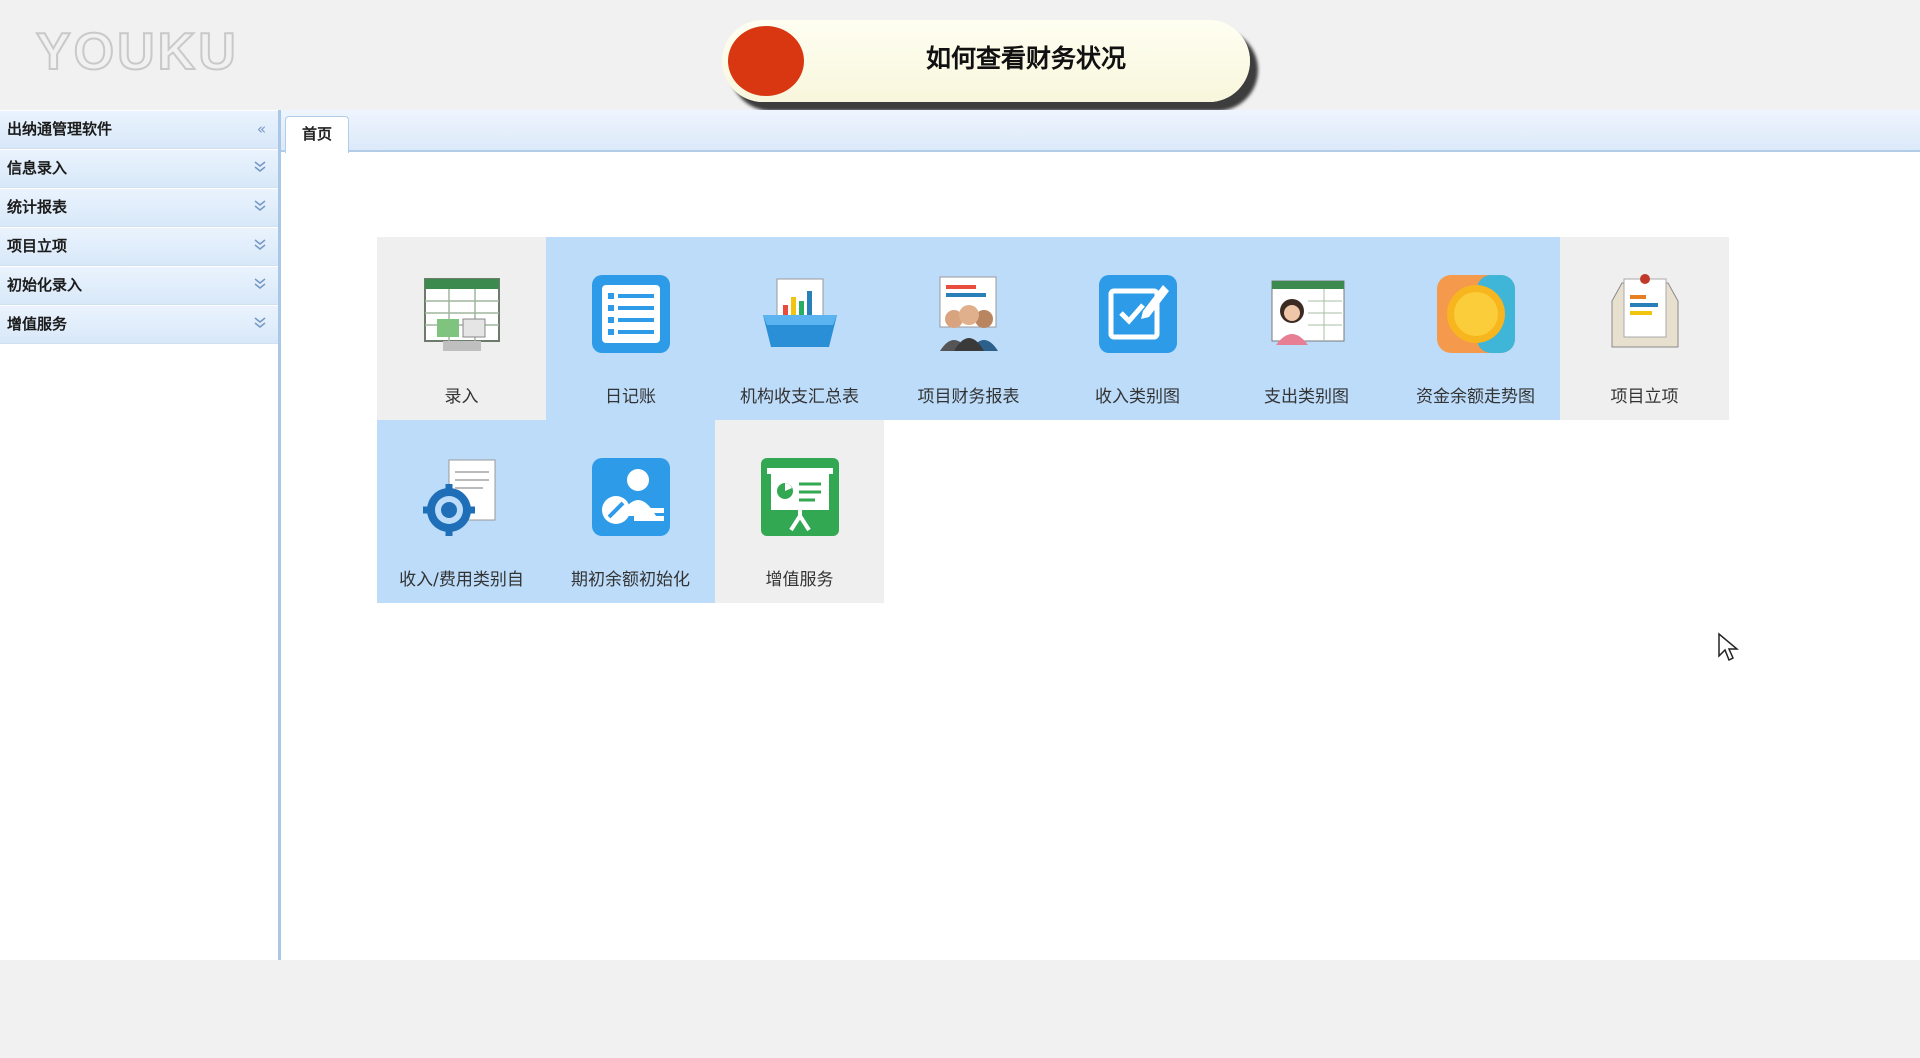 The width and height of the screenshot is (1920, 1058). I want to click on tile-balance-trend: 资金余额走势图, so click(1475, 328).